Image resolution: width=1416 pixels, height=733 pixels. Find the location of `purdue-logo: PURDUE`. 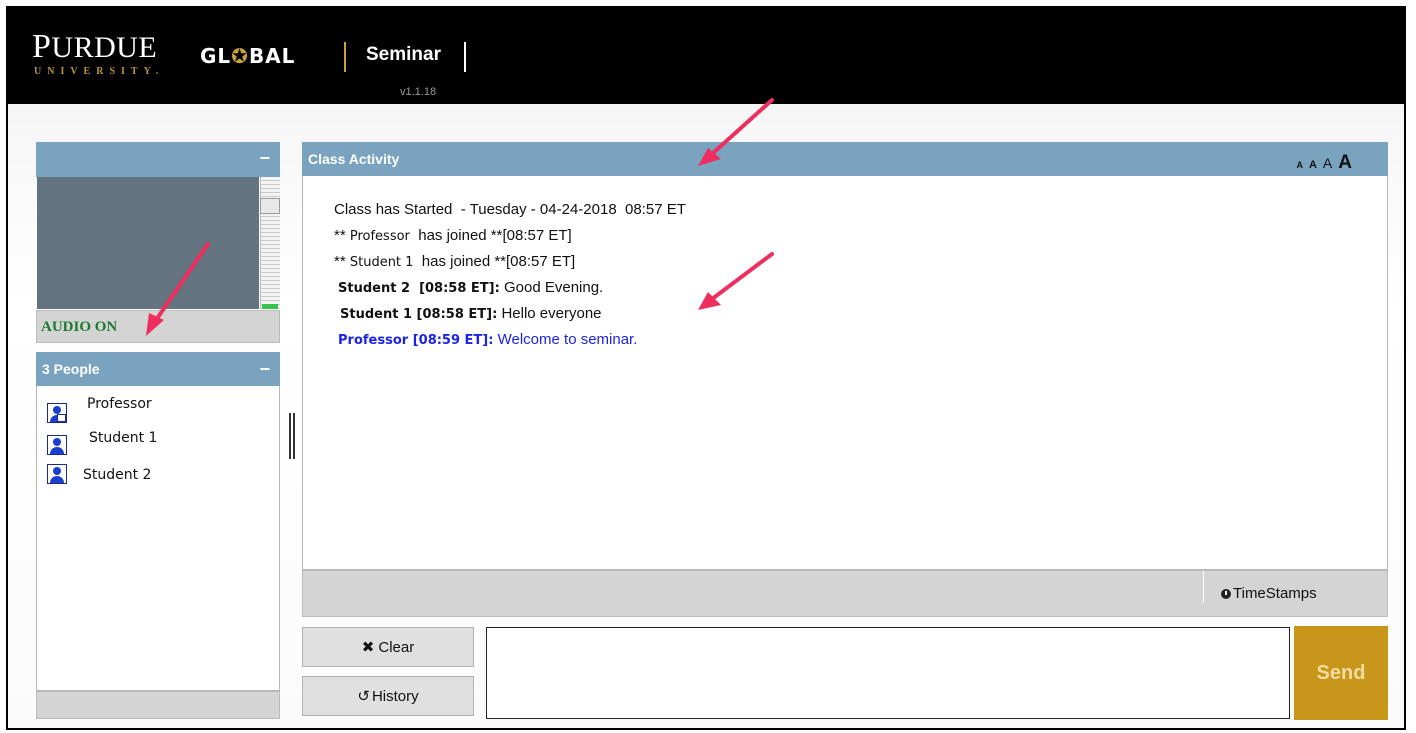

purdue-logo: PURDUE is located at coordinates (95, 46).